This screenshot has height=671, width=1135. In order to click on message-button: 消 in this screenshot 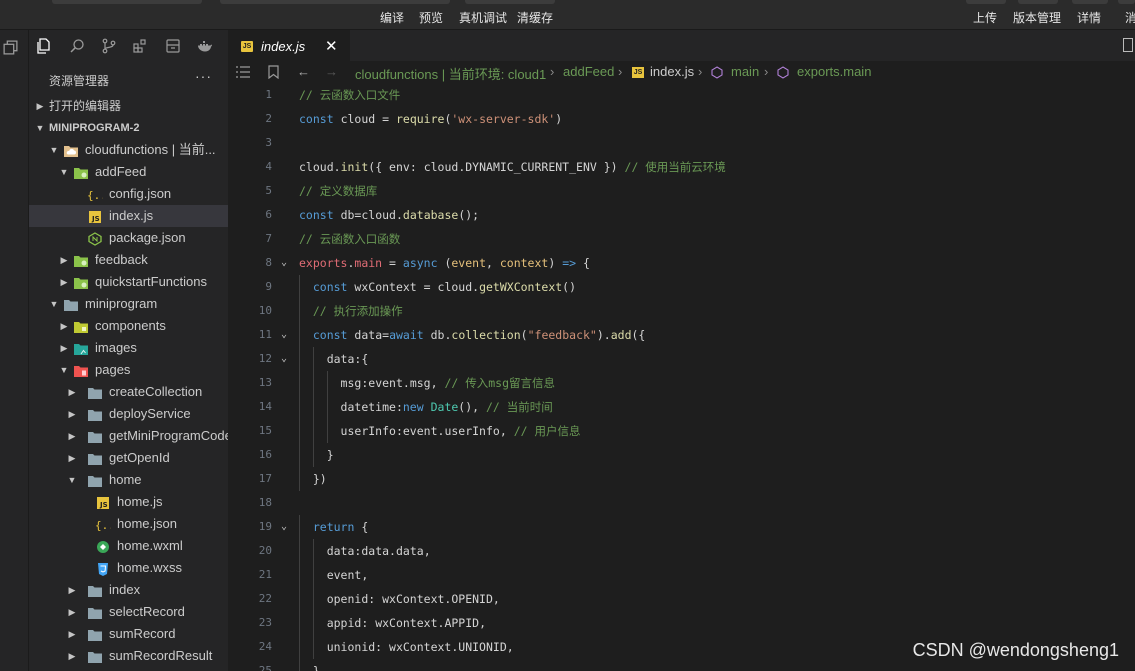, I will do `click(1130, 17)`.